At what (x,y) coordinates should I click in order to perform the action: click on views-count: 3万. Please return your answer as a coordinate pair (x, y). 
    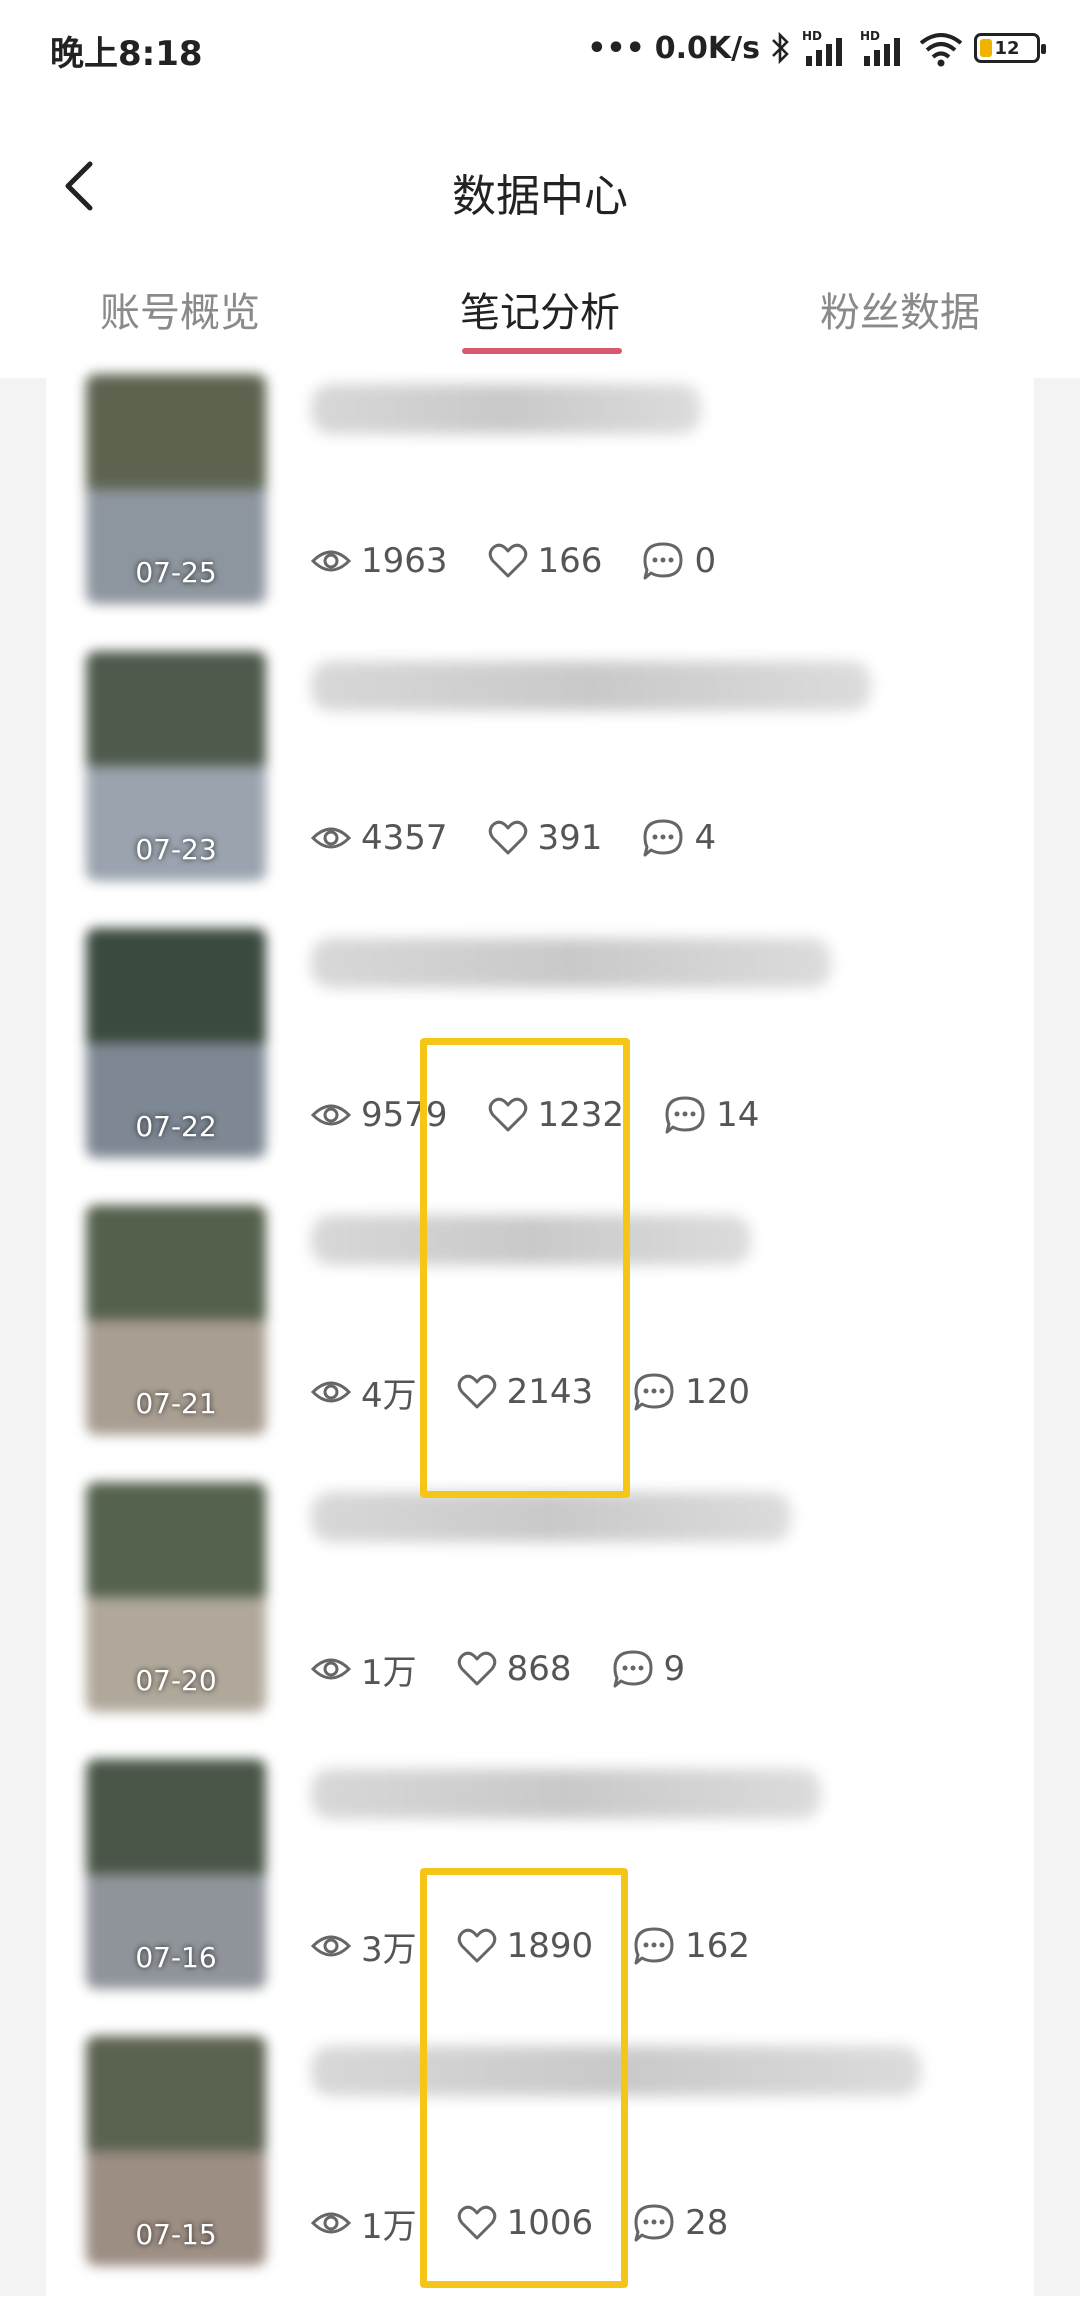
    Looking at the image, I should click on (389, 1949).